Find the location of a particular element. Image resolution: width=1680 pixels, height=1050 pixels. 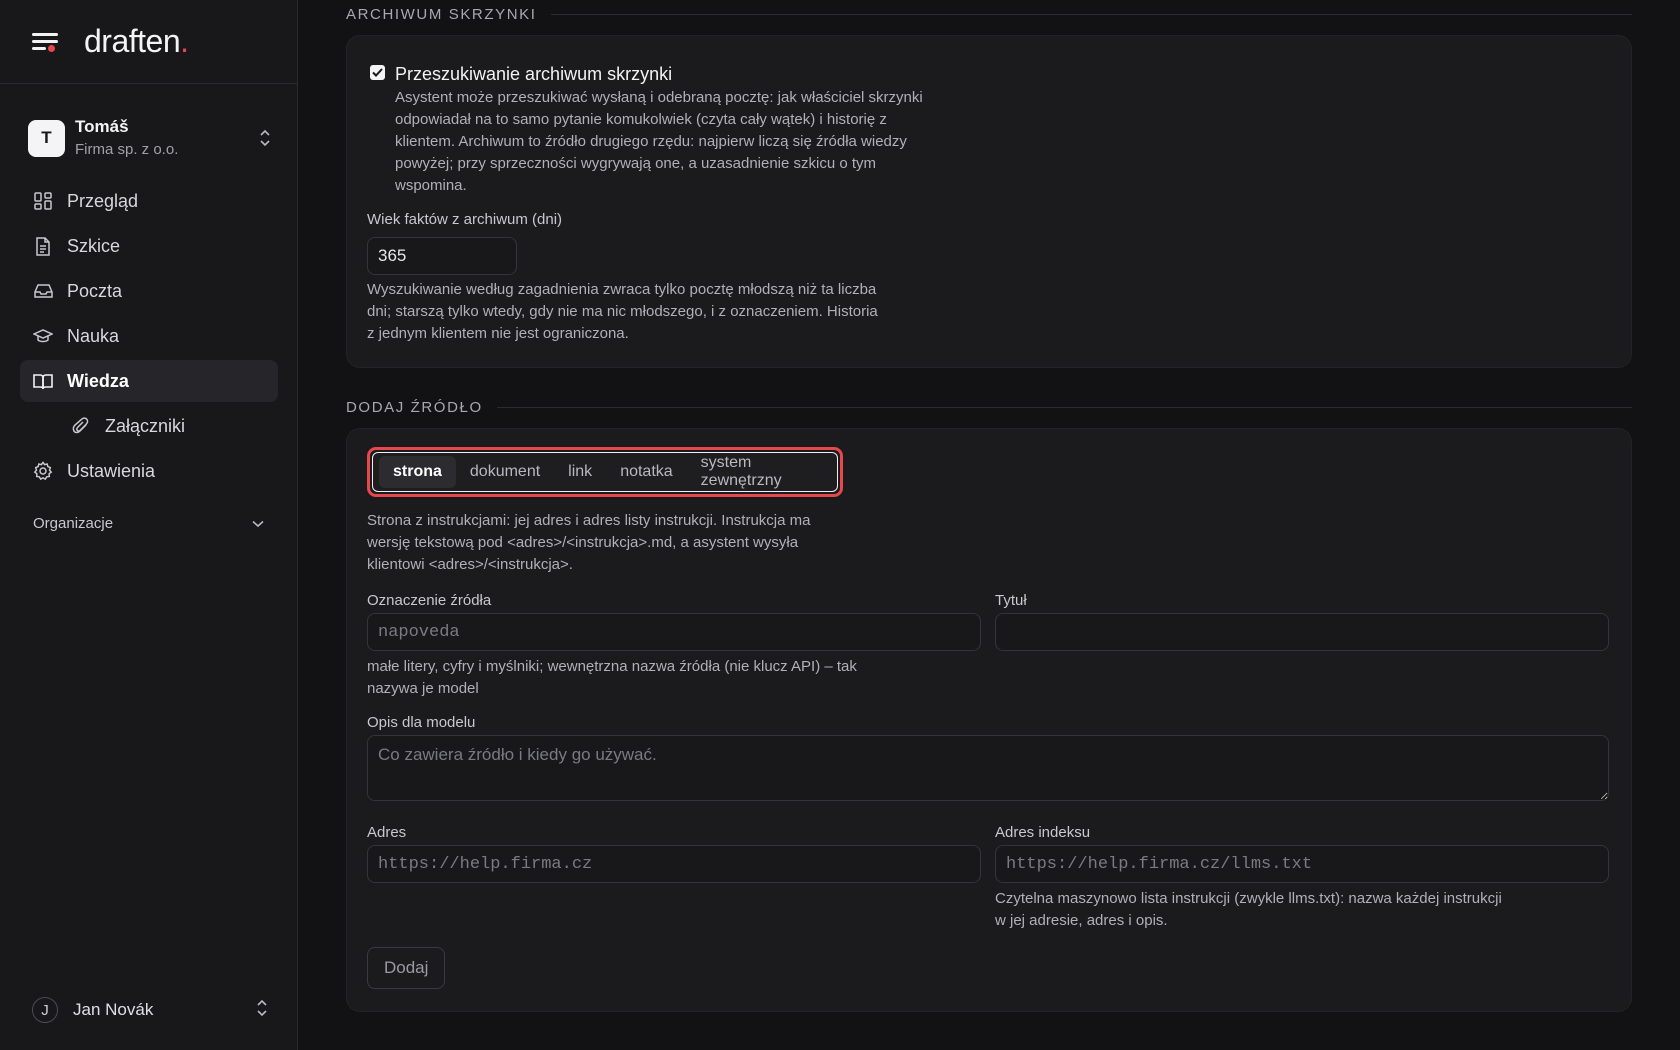

tab-system-zewnetrzny: system zewnętrzny is located at coordinates (762, 471).